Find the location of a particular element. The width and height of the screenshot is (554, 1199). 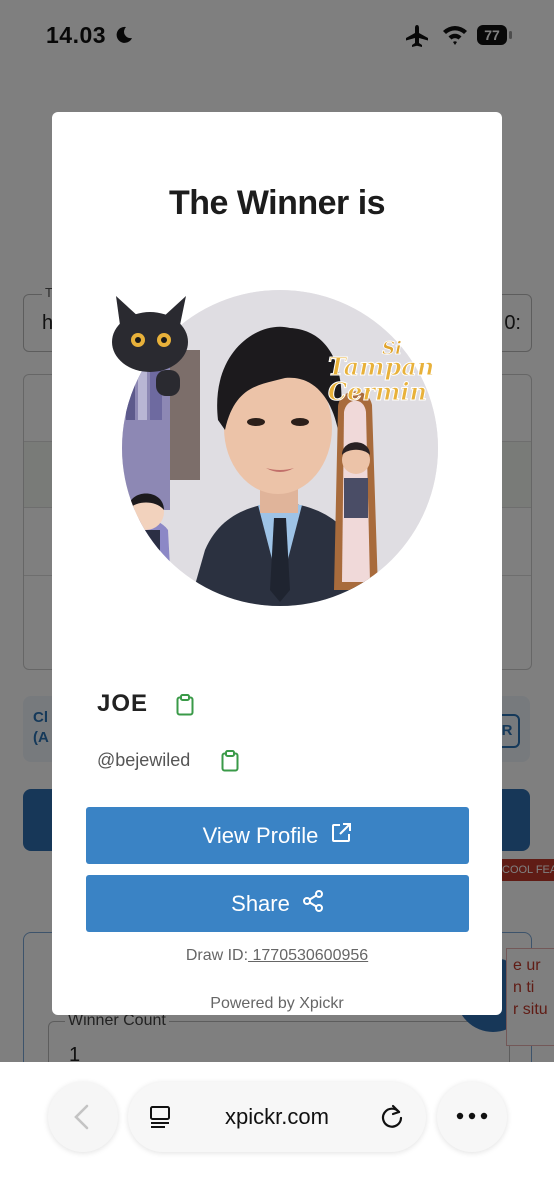

draw-id-link: 1770530600956 is located at coordinates (308, 955).